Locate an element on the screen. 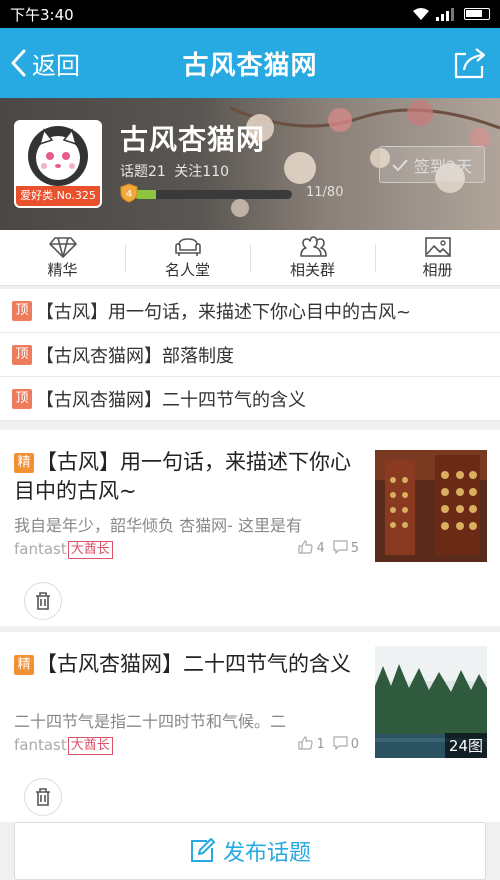 Image resolution: width=500 pixels, height=880 pixels. pinned-item: 顶 【古风杏猫网】二十四节气的含义 is located at coordinates (250, 399).